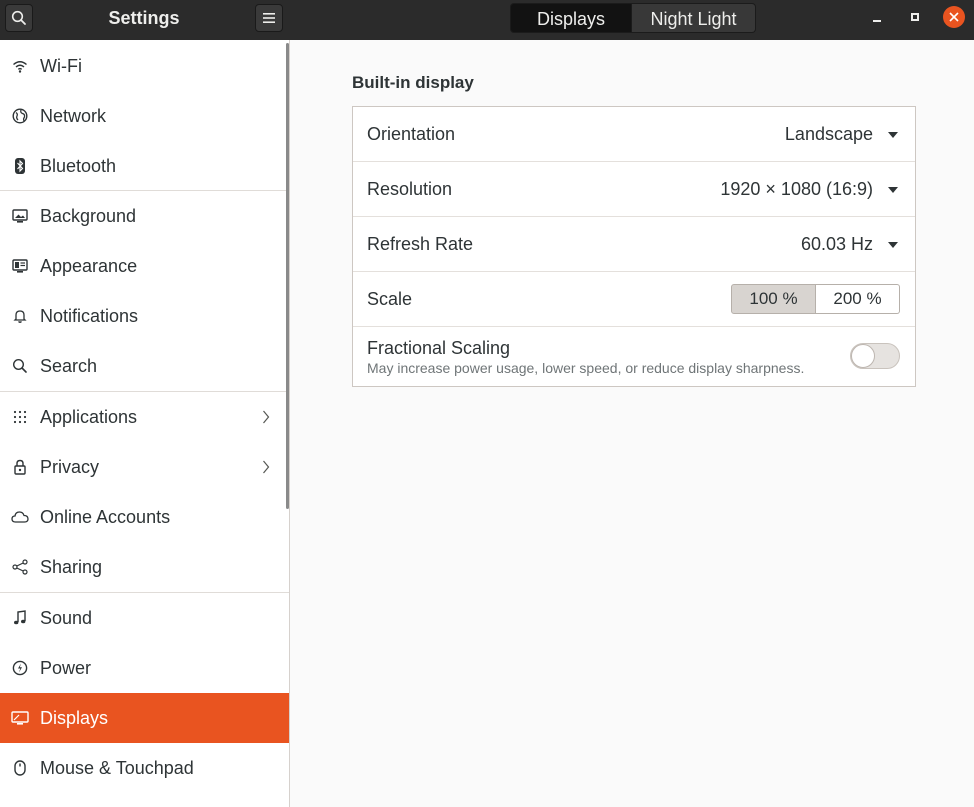 The width and height of the screenshot is (974, 807). What do you see at coordinates (420, 244) in the screenshot?
I see `refresh-rate-label: Refresh Rate` at bounding box center [420, 244].